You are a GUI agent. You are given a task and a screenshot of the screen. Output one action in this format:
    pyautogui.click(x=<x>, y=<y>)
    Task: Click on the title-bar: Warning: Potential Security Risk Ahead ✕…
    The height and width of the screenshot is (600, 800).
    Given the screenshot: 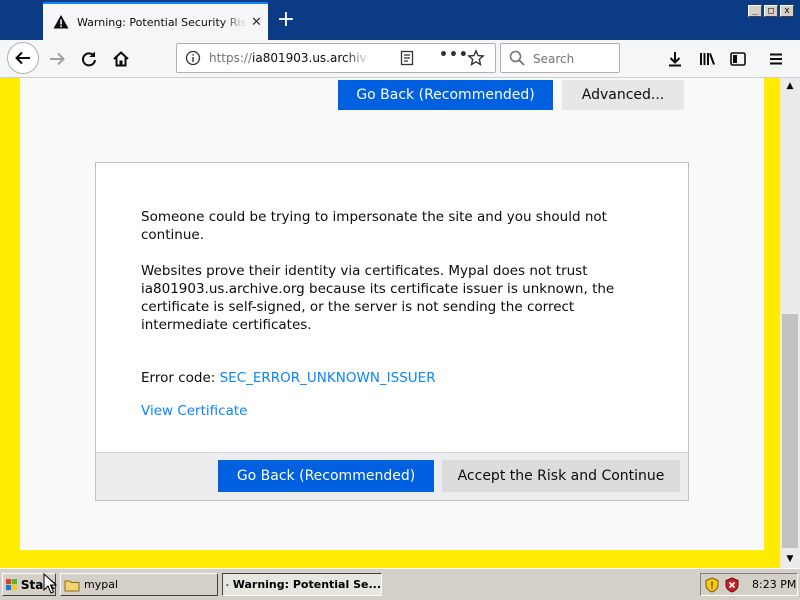 What is the action you would take?
    pyautogui.click(x=400, y=20)
    